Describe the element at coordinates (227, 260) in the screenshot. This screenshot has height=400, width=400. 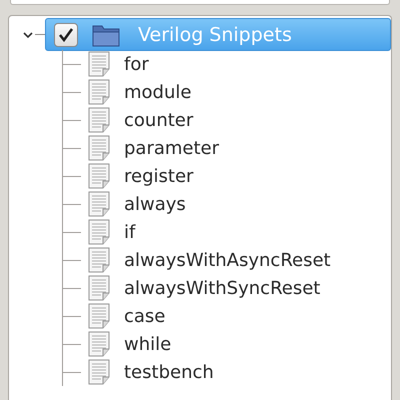
I see `snippet-item: alwaysWithAsyncReset` at that location.